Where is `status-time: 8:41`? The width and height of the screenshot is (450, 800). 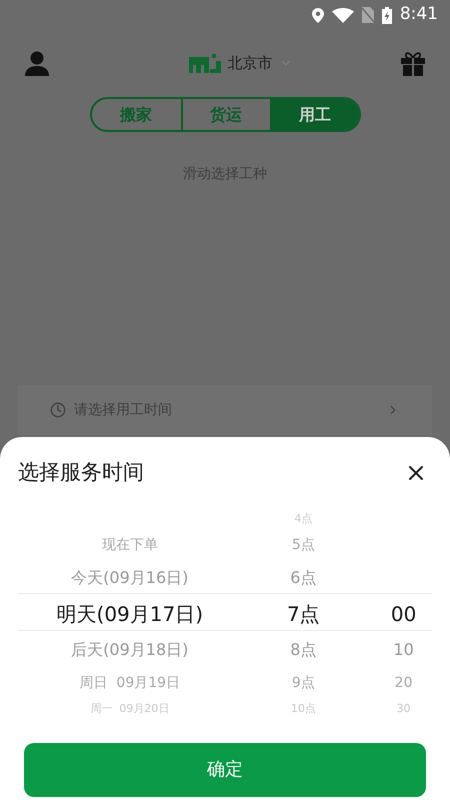
status-time: 8:41 is located at coordinates (419, 14).